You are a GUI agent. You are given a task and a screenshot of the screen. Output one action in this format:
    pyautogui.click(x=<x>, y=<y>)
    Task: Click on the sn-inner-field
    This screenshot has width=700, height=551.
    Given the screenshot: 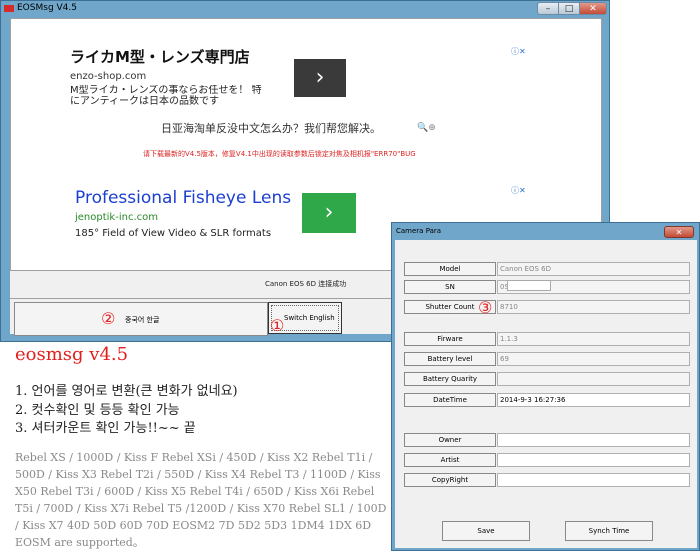 What is the action you would take?
    pyautogui.click(x=529, y=285)
    